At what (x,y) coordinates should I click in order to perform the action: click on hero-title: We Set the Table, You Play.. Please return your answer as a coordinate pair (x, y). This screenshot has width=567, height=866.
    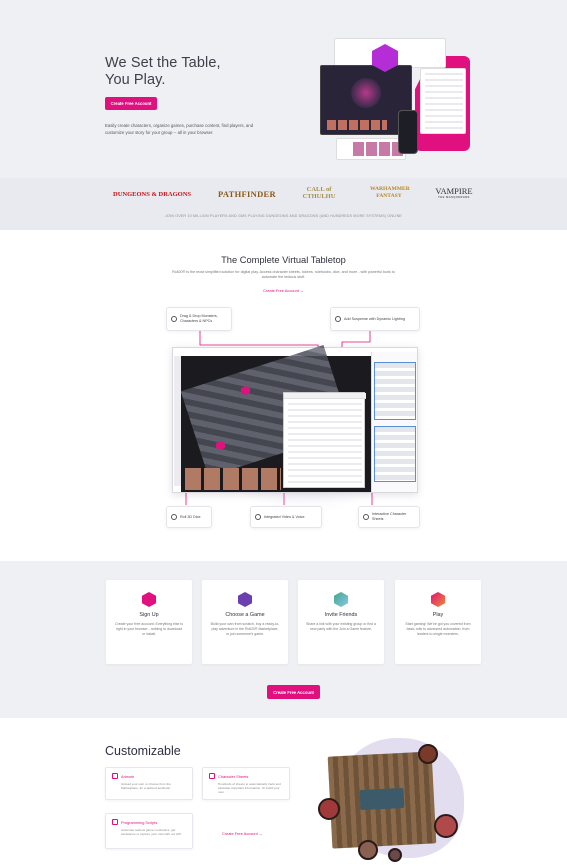
    Looking at the image, I should click on (163, 72).